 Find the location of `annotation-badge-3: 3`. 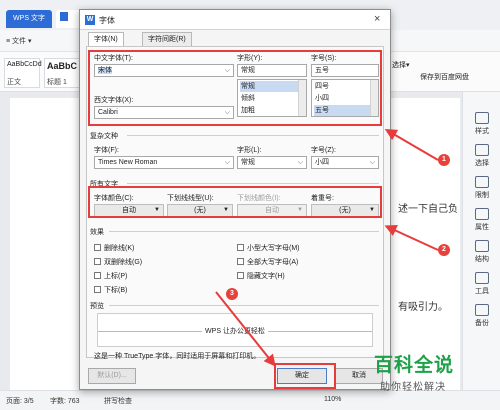

annotation-badge-3: 3 is located at coordinates (232, 294).